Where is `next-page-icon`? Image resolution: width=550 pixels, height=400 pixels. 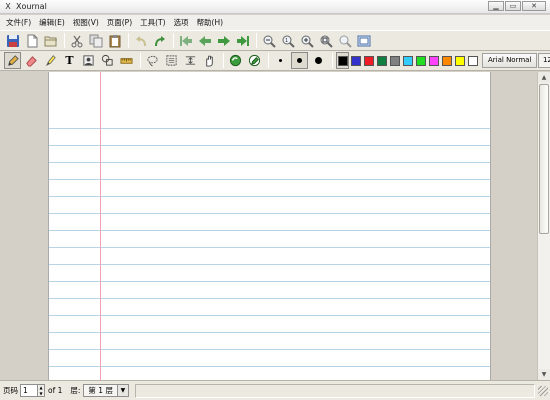 next-page-icon is located at coordinates (223, 40).